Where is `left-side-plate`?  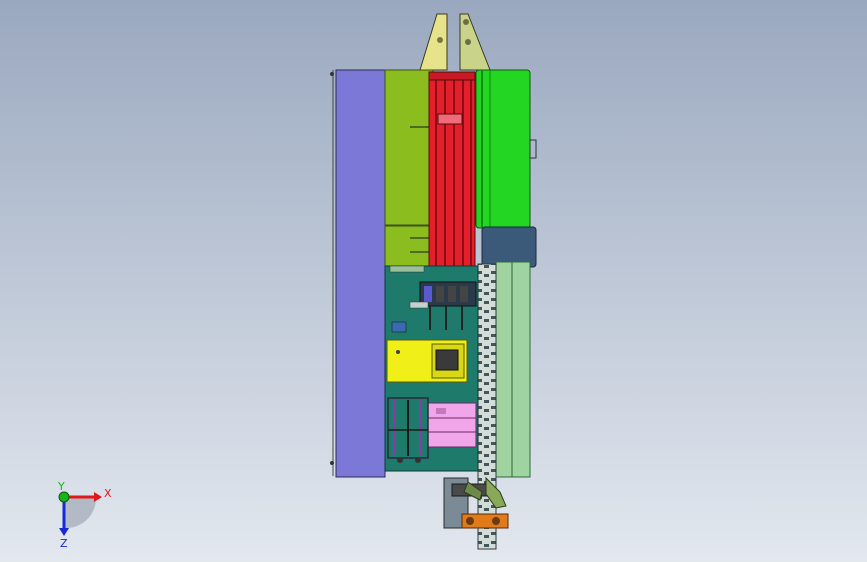
left-side-plate is located at coordinates (360, 273).